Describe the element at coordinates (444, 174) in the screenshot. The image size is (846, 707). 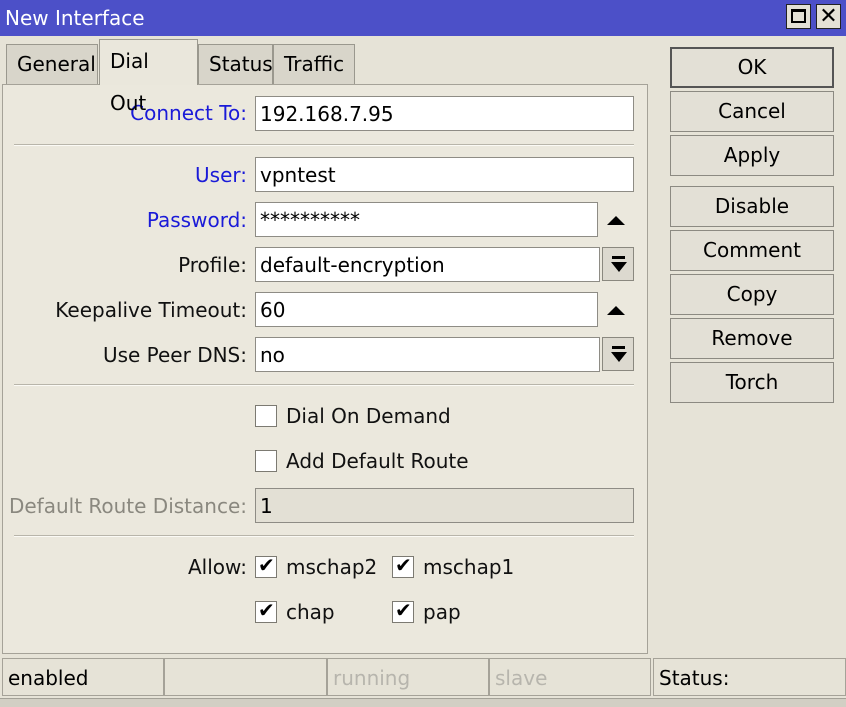
I see `user-field: vpntest` at that location.